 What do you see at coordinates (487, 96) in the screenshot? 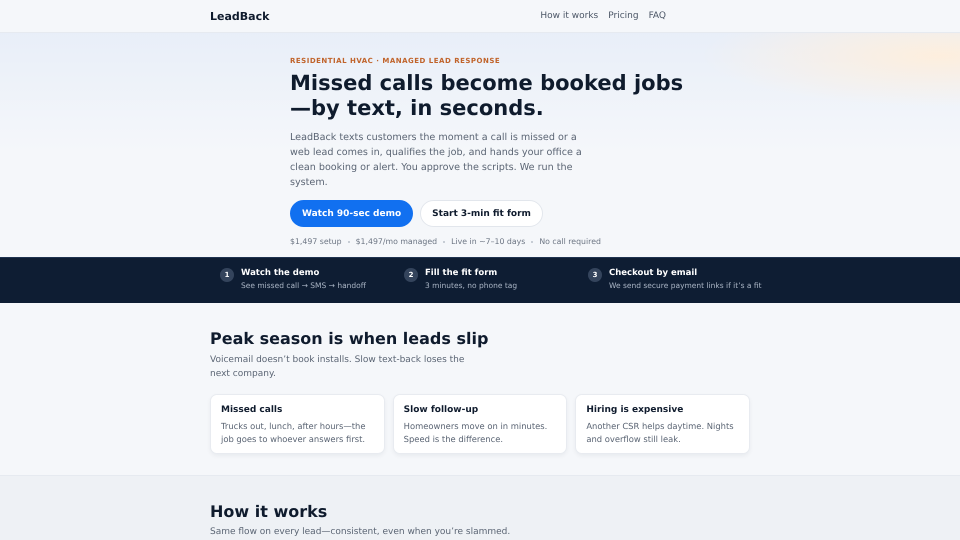
I see `hero-heading: Missed calls become booked jobs —by text, in seconds.` at bounding box center [487, 96].